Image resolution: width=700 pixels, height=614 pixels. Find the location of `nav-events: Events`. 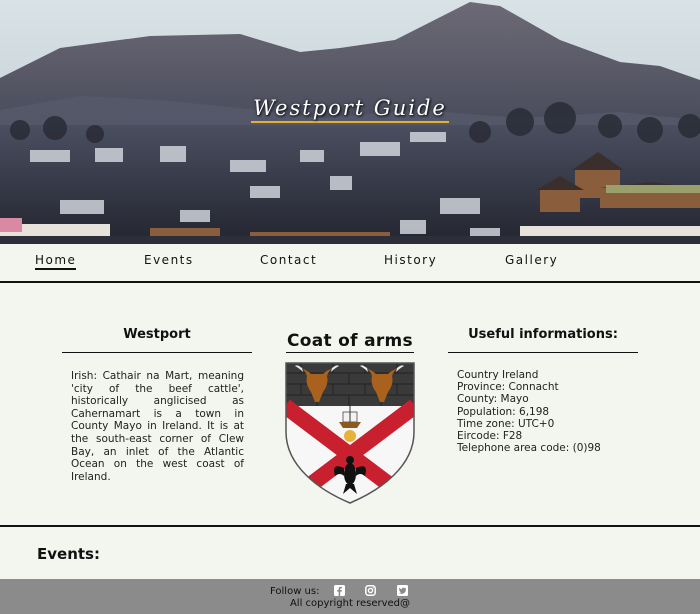

nav-events: Events is located at coordinates (169, 260).